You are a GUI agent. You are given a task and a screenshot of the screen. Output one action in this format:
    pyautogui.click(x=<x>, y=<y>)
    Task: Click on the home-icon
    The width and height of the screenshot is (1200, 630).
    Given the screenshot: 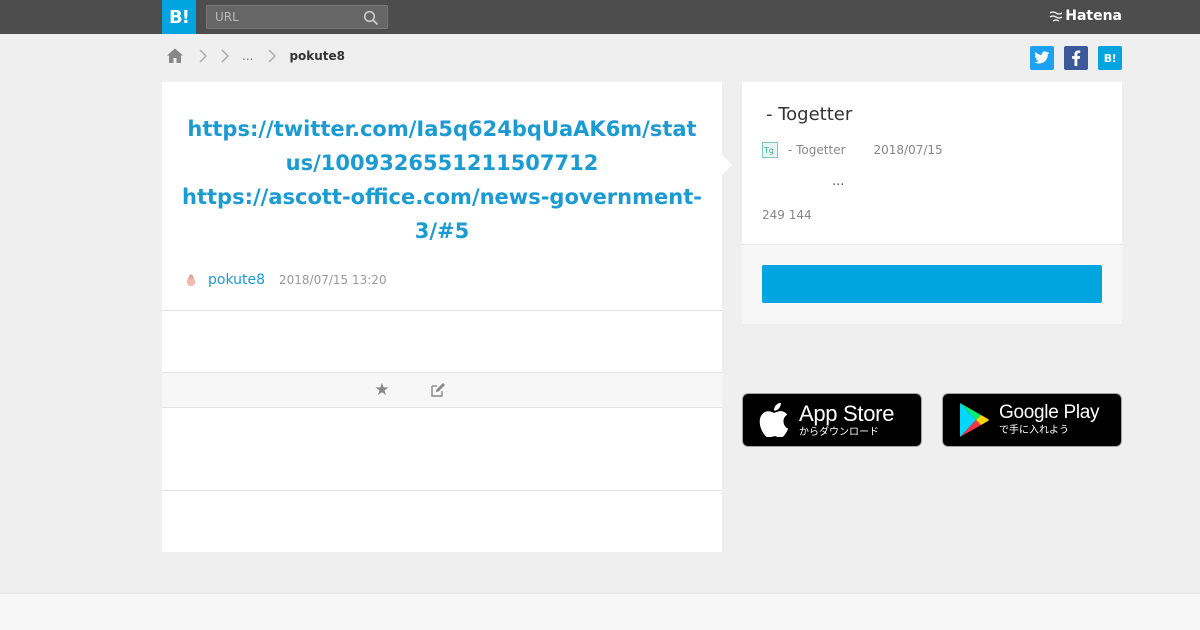 What is the action you would take?
    pyautogui.click(x=175, y=56)
    